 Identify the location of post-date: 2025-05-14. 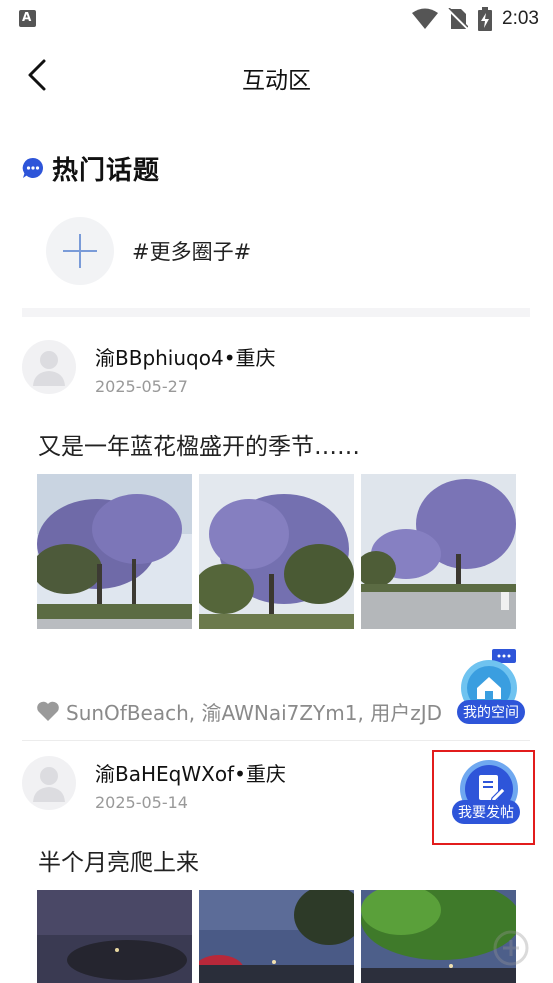
(141, 802).